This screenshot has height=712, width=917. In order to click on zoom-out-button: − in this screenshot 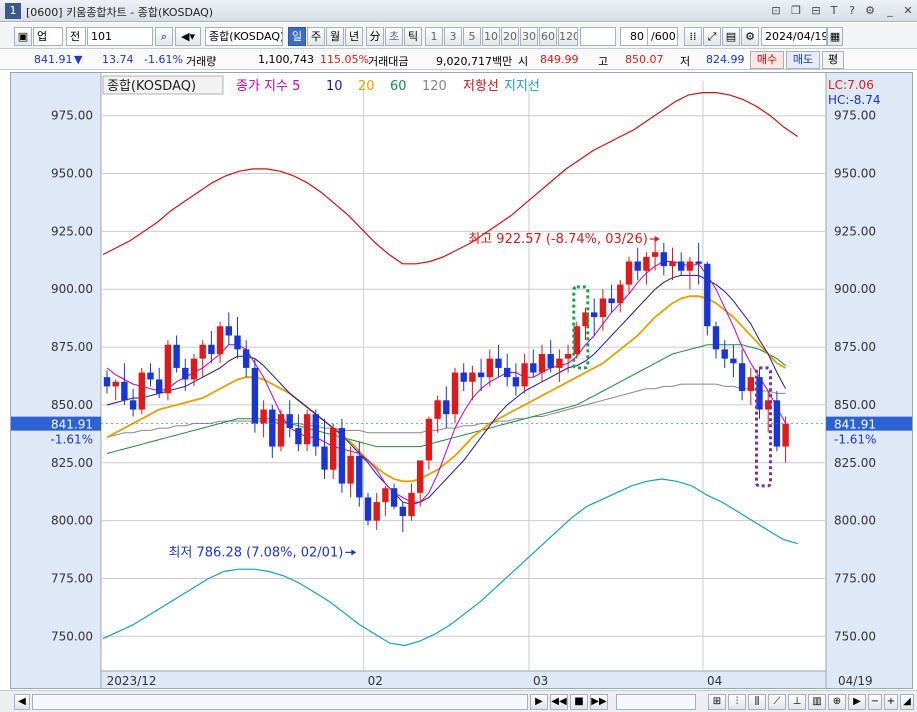, I will do `click(875, 702)`.